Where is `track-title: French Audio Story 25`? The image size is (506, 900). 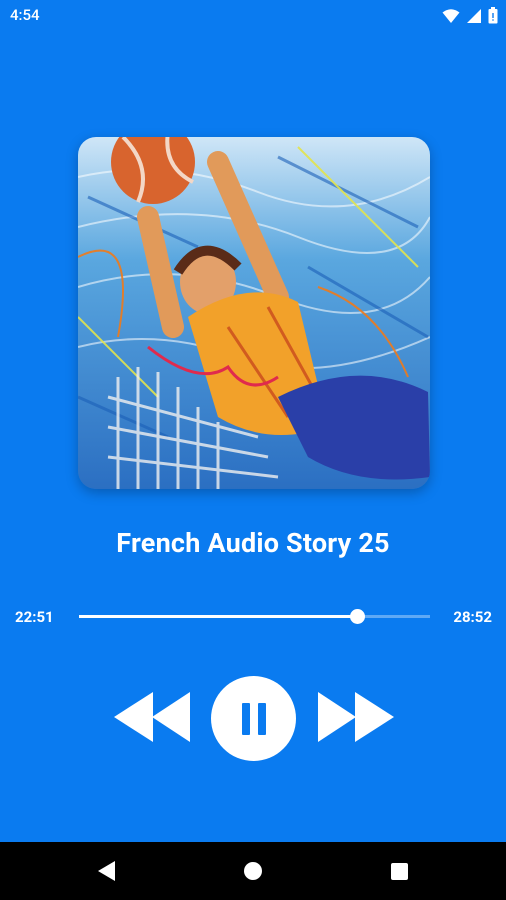
track-title: French Audio Story 25 is located at coordinates (253, 543).